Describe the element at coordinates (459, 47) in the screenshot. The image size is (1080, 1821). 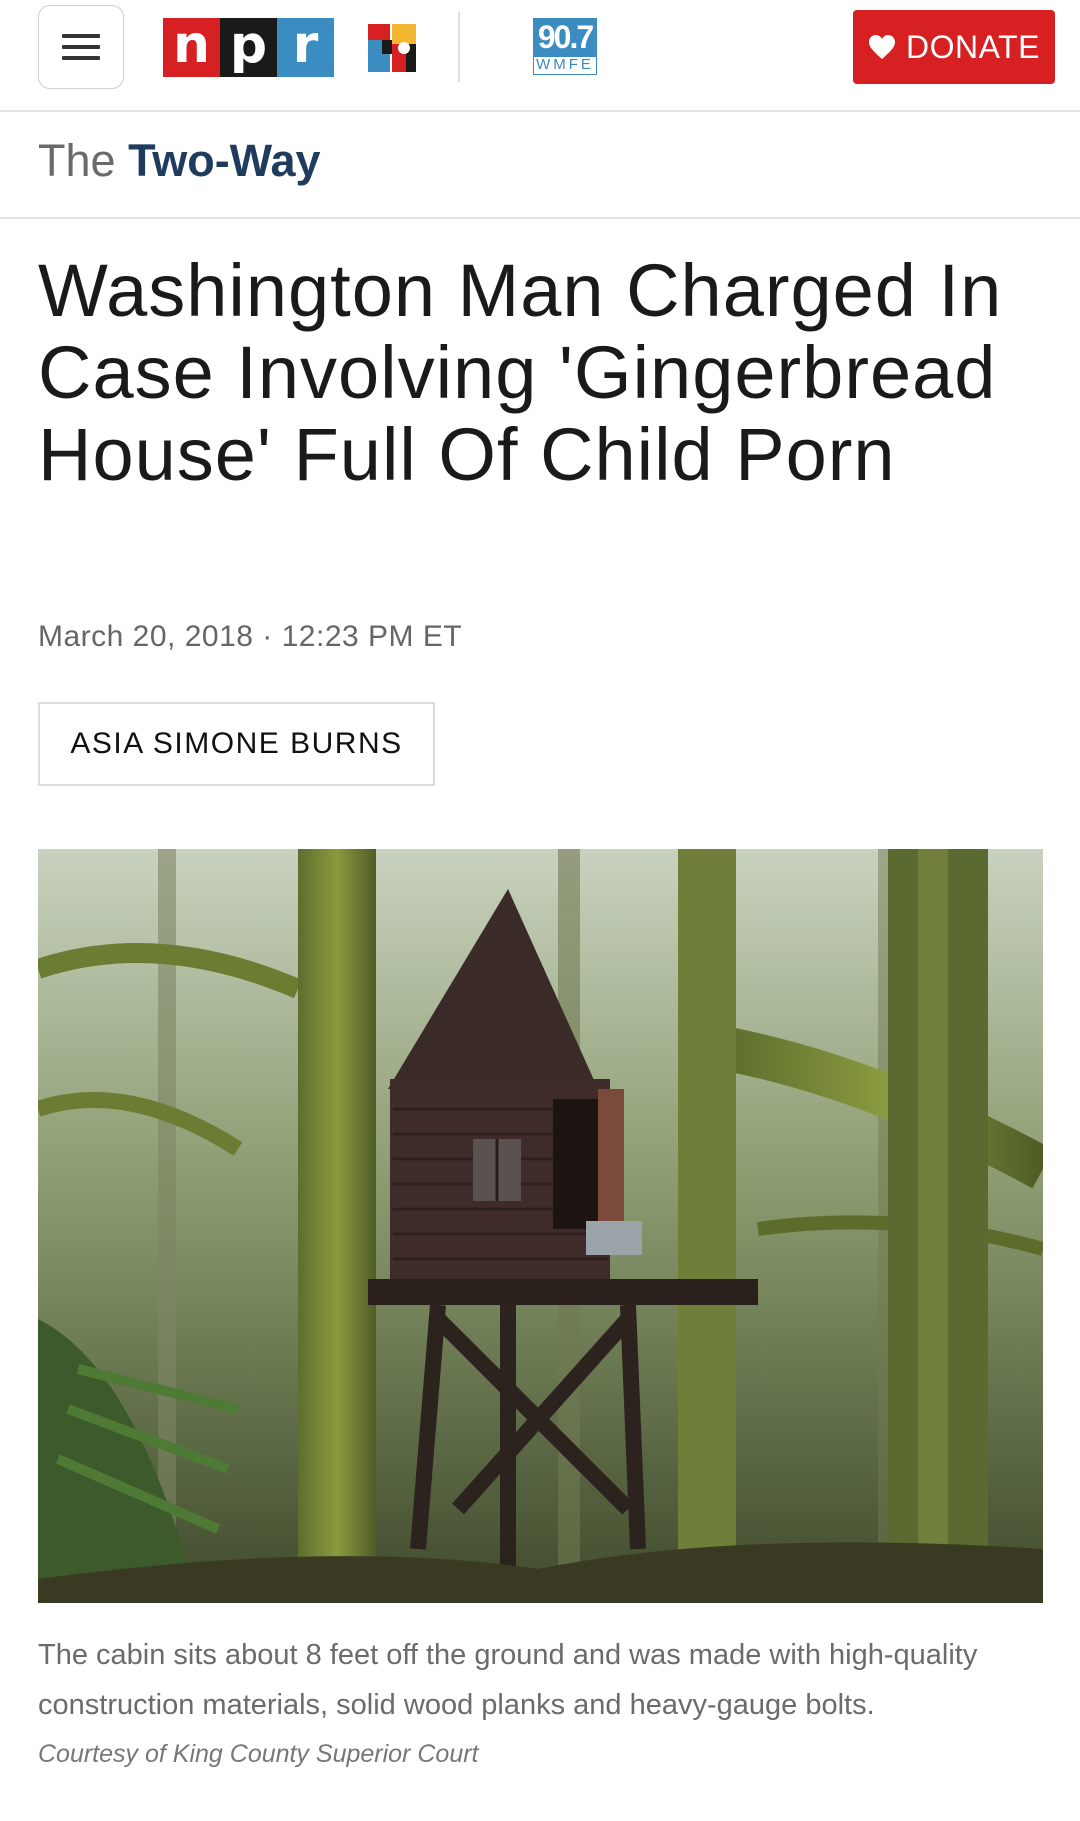
I see `header-divider` at that location.